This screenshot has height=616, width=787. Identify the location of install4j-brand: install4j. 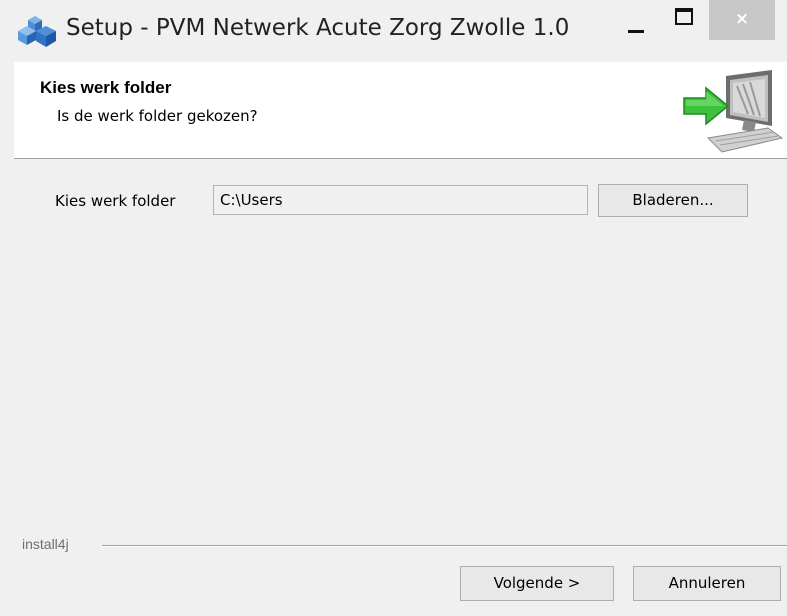
(45, 544).